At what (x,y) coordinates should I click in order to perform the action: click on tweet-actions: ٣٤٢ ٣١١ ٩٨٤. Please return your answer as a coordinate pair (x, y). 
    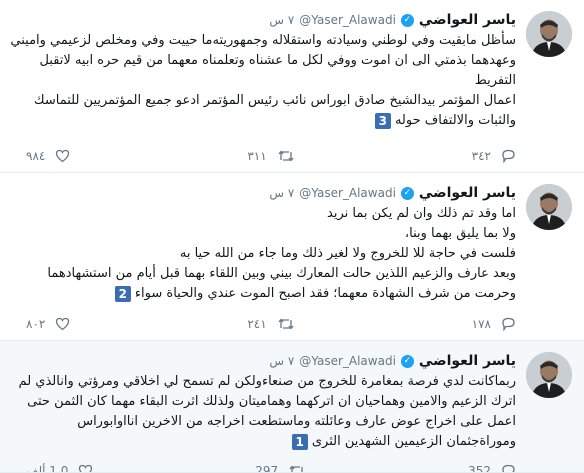
    Looking at the image, I should click on (271, 156).